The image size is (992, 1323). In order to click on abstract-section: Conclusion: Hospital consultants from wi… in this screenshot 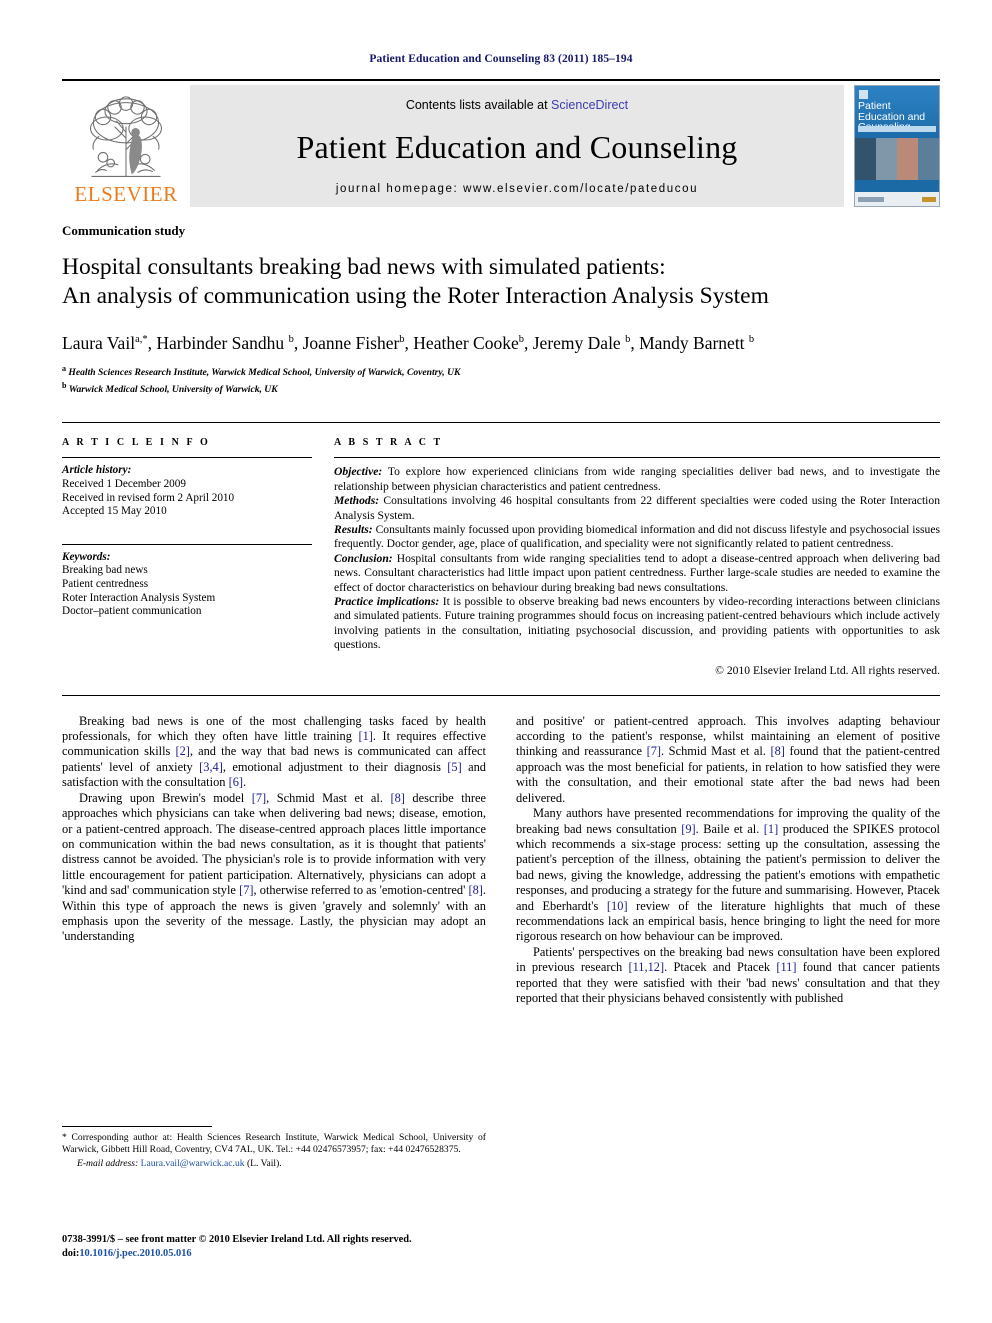, I will do `click(637, 573)`.